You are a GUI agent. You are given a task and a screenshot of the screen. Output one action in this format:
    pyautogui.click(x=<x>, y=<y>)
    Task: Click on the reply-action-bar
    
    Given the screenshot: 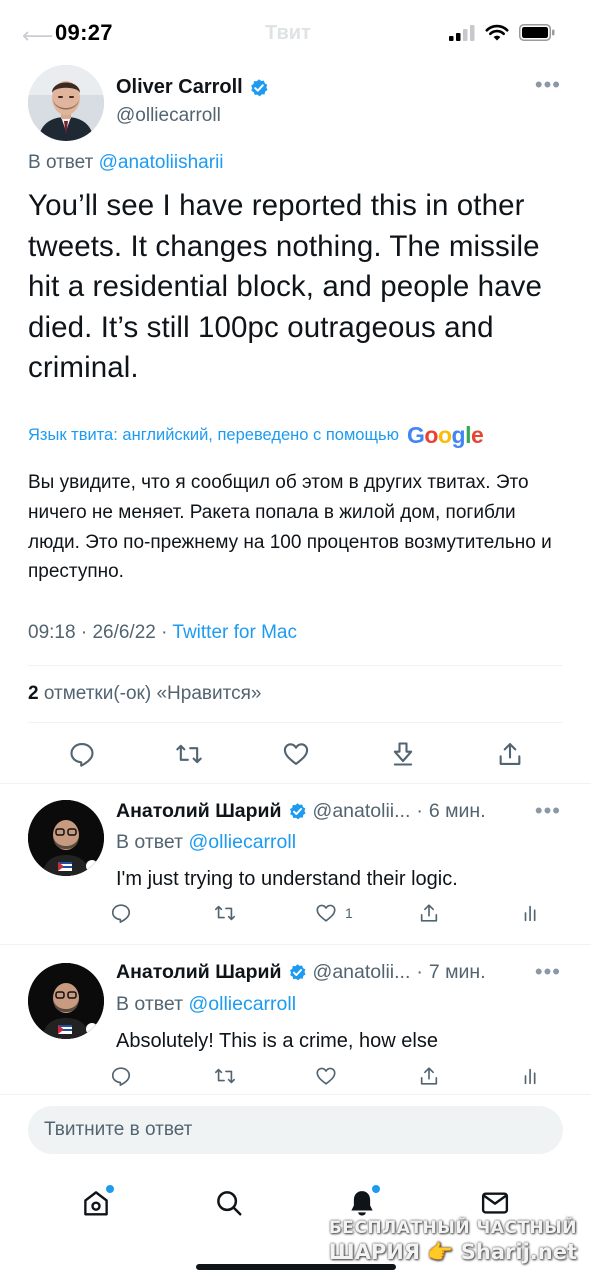 What is the action you would take?
    pyautogui.click(x=335, y=1076)
    